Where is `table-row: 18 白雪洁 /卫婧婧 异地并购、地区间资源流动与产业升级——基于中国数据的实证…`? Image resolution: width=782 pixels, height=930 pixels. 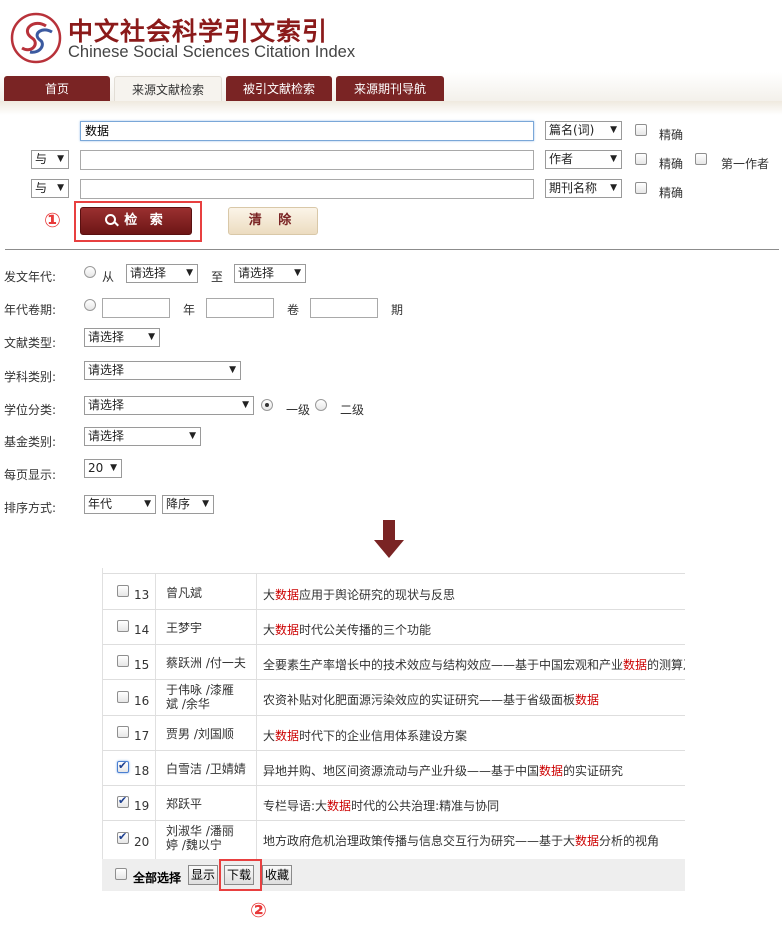 table-row: 18 白雪洁 /卫婧婧 异地并购、地区间资源流动与产业升级——基于中国数据的实证… is located at coordinates (394, 768).